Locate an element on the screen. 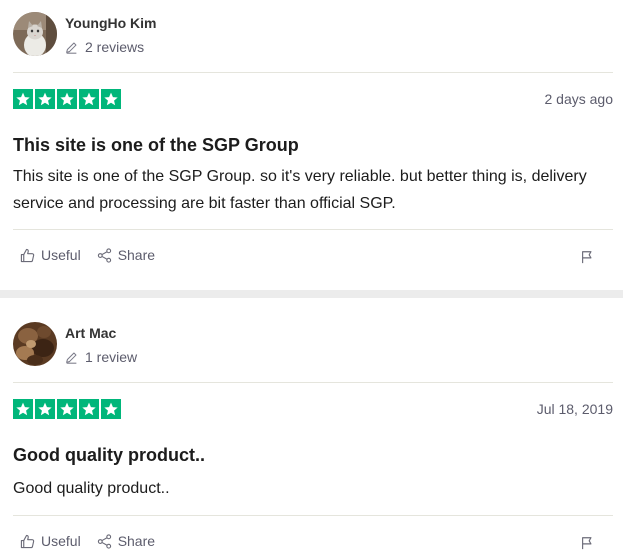 This screenshot has width=623, height=559. review-title: This site is one of the SGP Group is located at coordinates (156, 145).